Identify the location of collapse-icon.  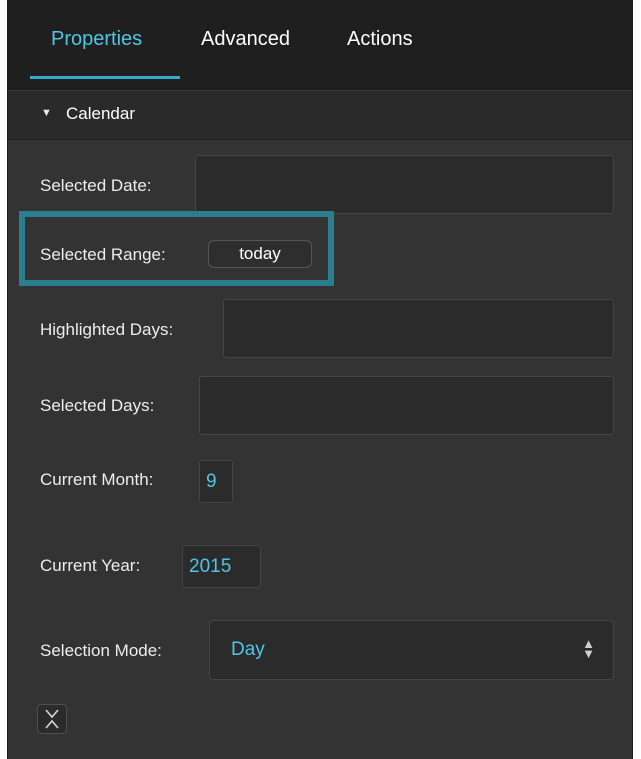
(52, 719).